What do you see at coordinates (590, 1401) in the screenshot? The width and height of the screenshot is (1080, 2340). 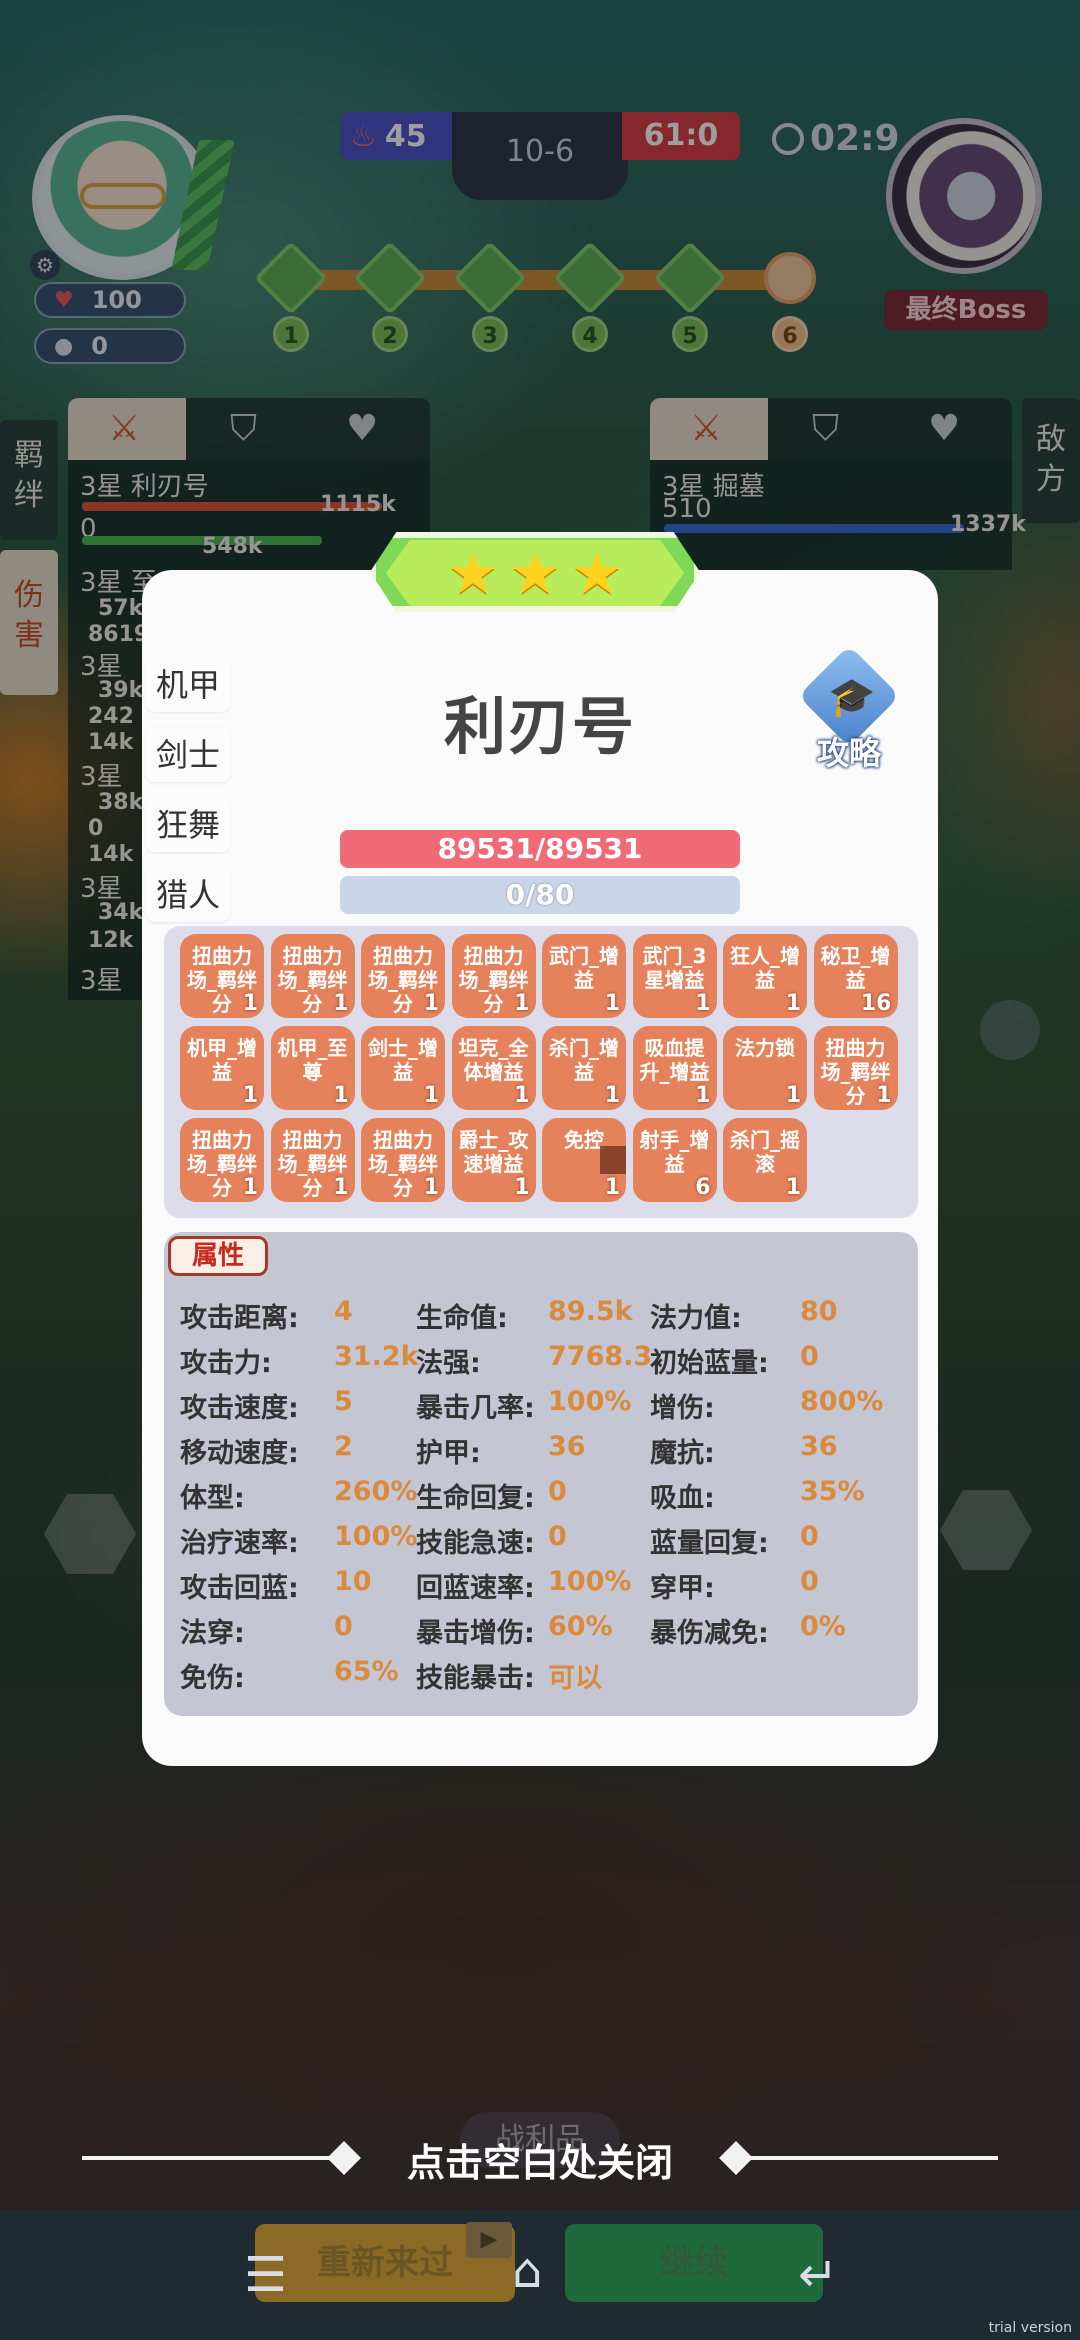 I see `attribute-value: 100%` at bounding box center [590, 1401].